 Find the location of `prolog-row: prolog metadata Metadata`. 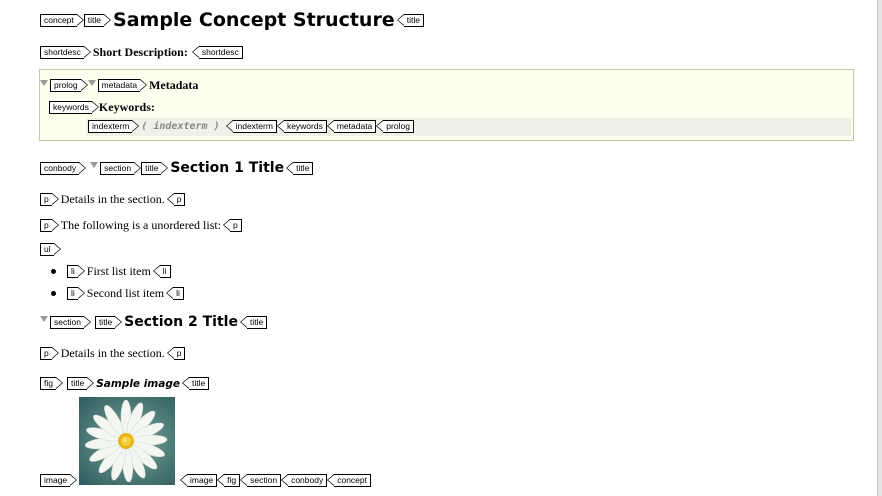

prolog-row: prolog metadata Metadata is located at coordinates (121, 85).